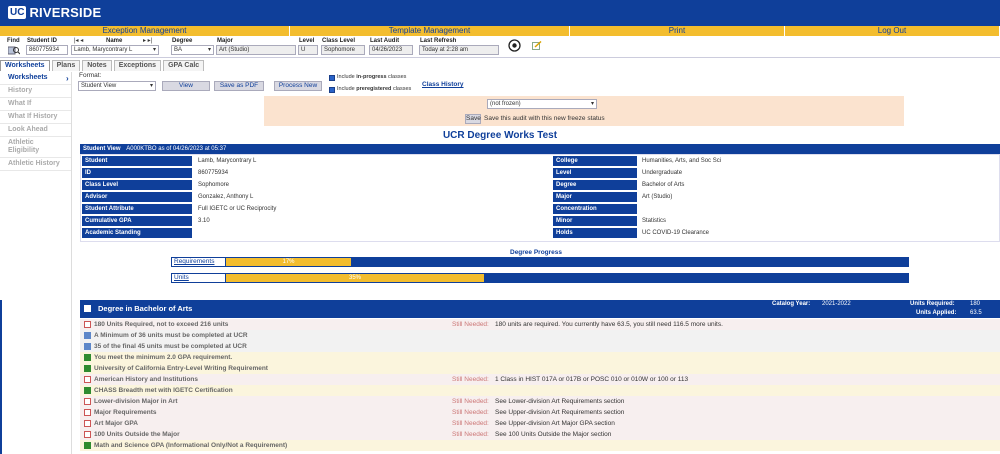  What do you see at coordinates (540, 262) in the screenshot?
I see `requirements-progress-bar: Requirements 17%` at bounding box center [540, 262].